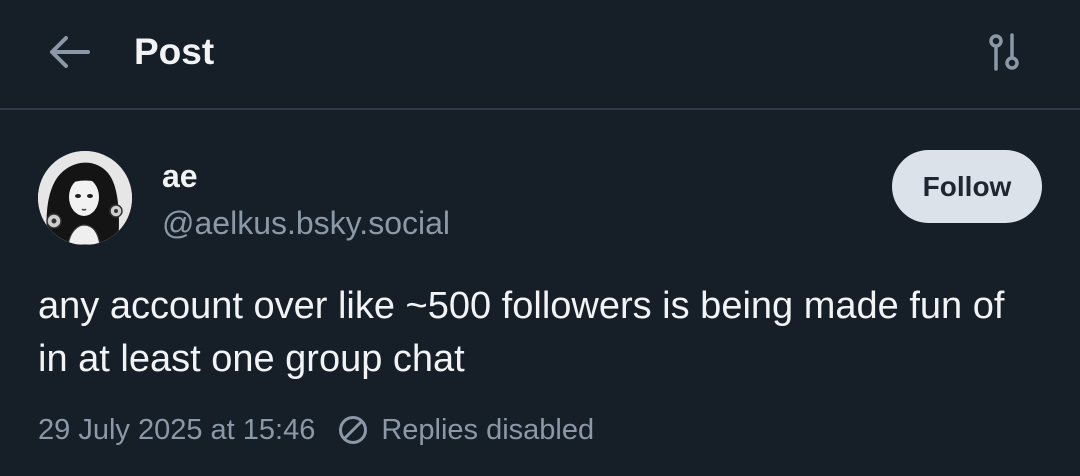  Describe the element at coordinates (174, 51) in the screenshot. I see `page-title: Post` at that location.